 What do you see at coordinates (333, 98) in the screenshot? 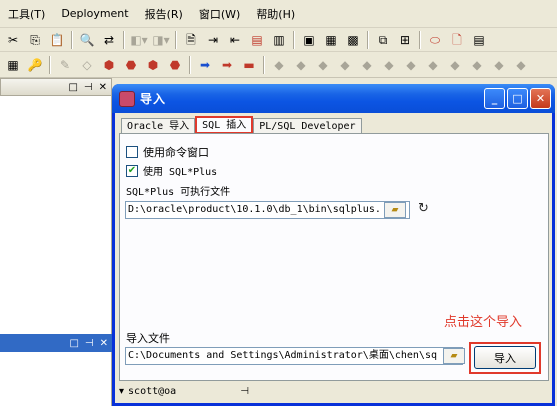
I see `dialog-titlebar: 导入 _ □ ✕` at bounding box center [333, 98].